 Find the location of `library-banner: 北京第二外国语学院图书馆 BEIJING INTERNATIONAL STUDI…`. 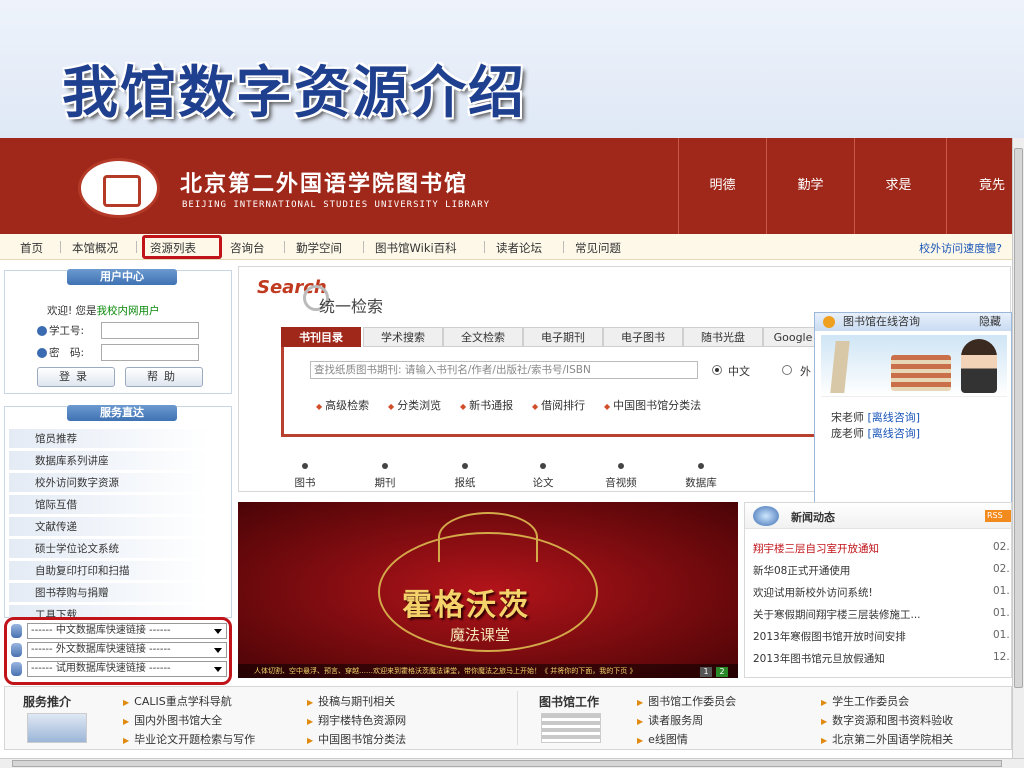

library-banner: 北京第二外国语学院图书馆 BEIJING INTERNATIONAL STUDI… is located at coordinates (506, 186).